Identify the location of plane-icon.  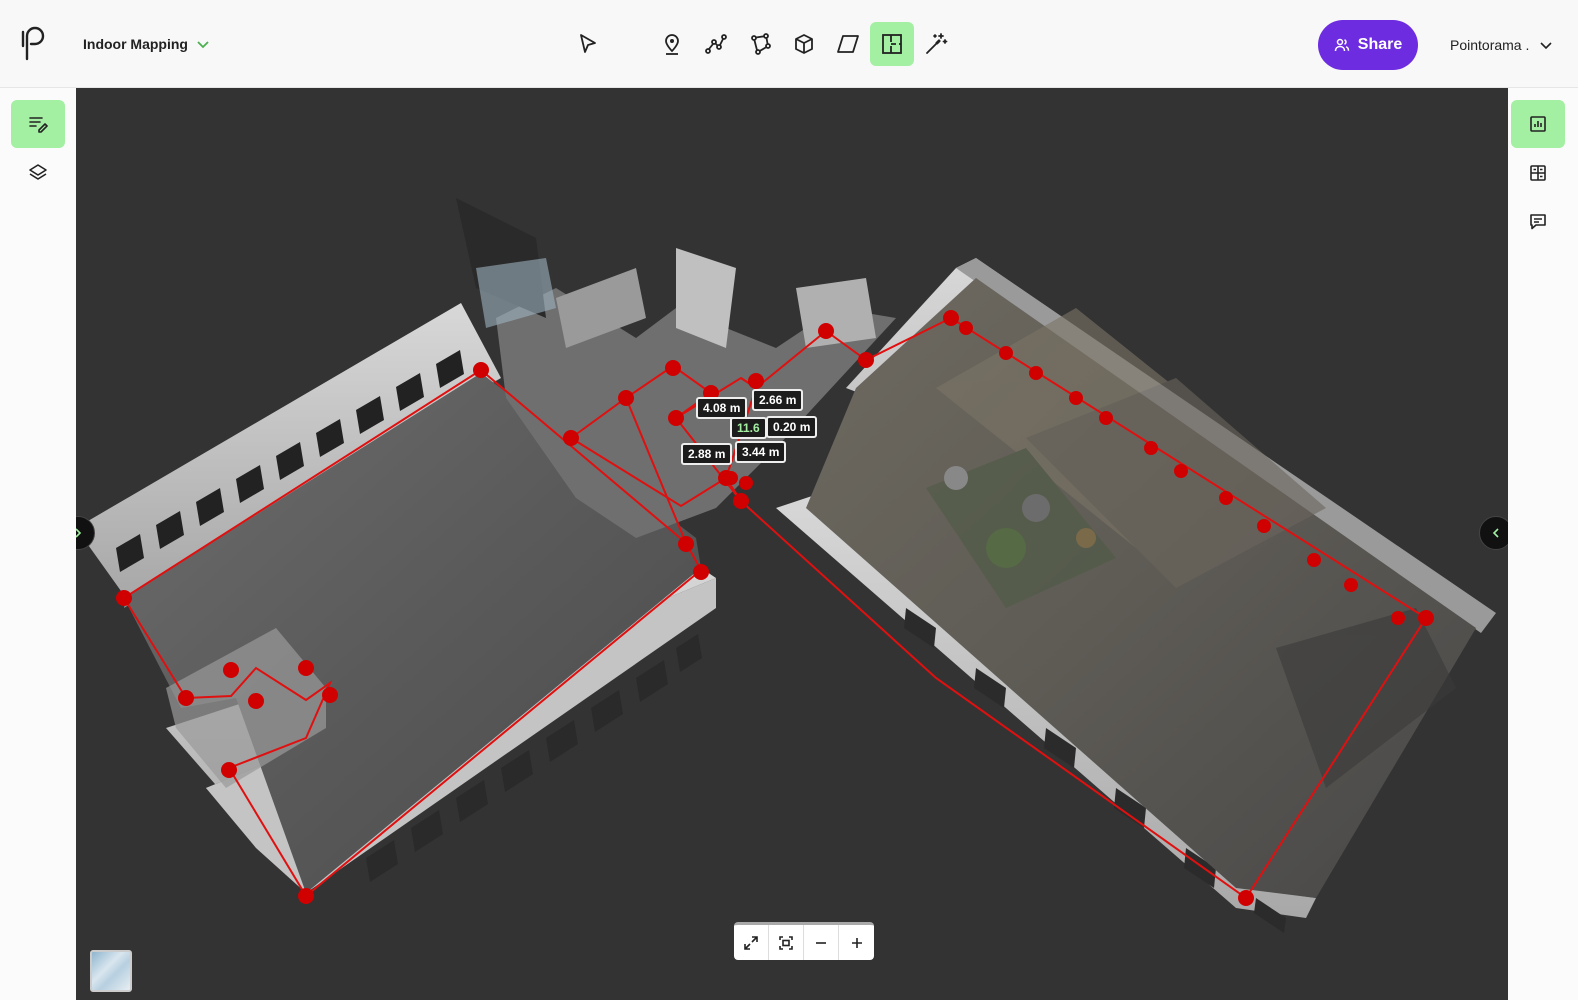
(848, 44).